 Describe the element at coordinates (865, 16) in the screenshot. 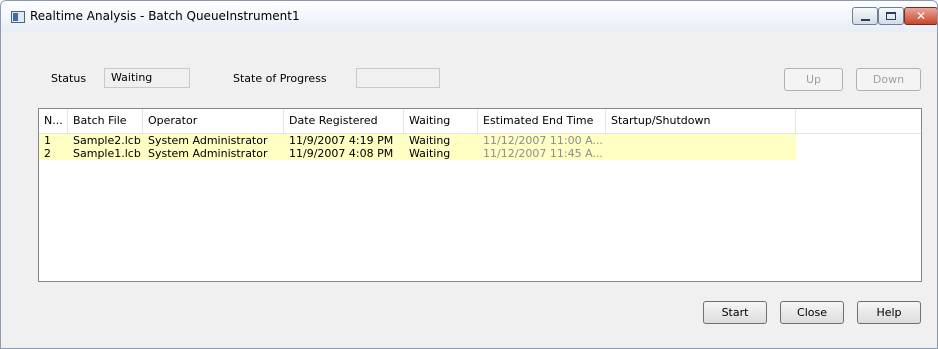

I see `minimize-button` at that location.